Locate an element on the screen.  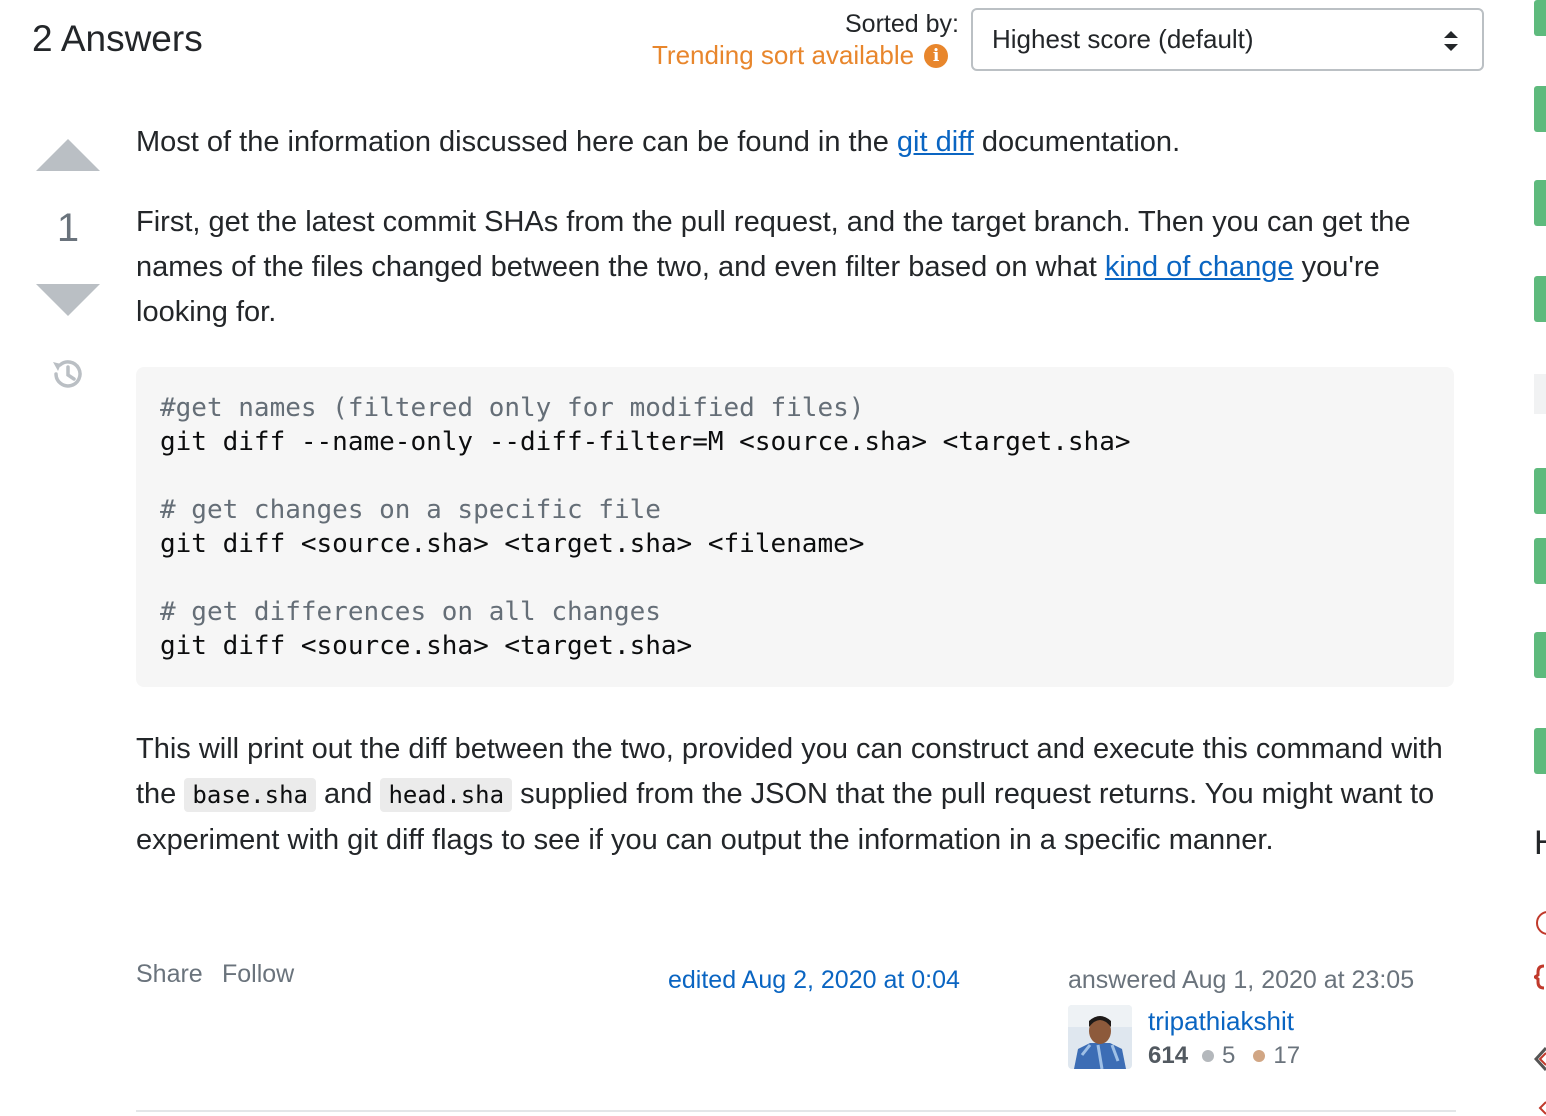
inline-code-head-sha: head.sha is located at coordinates (446, 795).